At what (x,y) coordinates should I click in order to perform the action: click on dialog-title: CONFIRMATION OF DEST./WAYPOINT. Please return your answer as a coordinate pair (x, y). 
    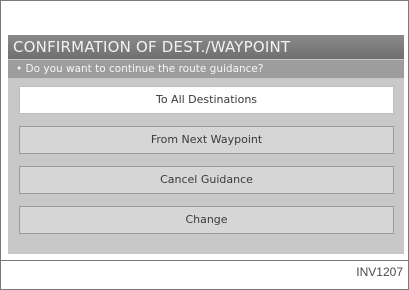
    Looking at the image, I should click on (206, 47).